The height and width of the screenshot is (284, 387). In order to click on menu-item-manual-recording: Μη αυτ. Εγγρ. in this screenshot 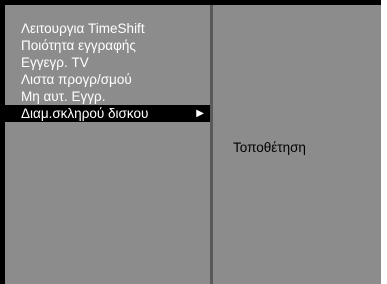, I will do `click(107, 96)`.